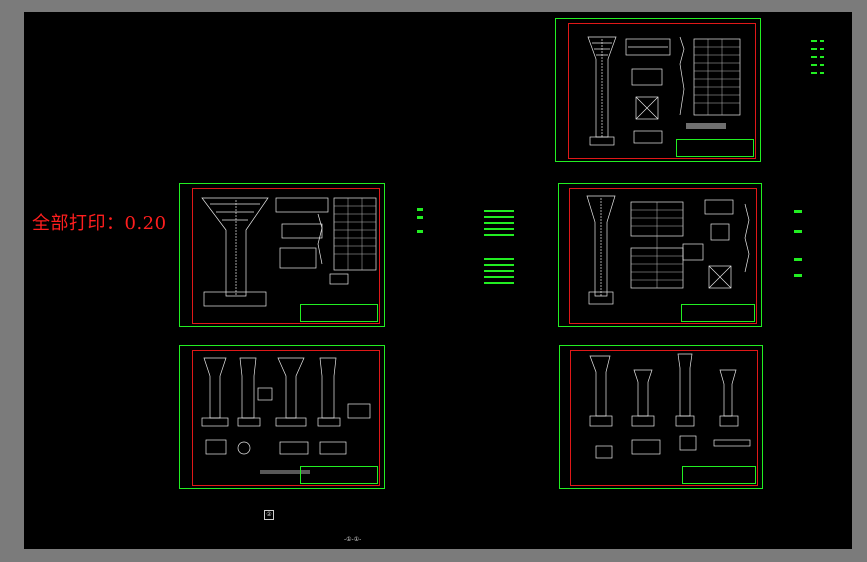  What do you see at coordinates (353, 539) in the screenshot?
I see `sheet-index-label: -①-①-` at bounding box center [353, 539].